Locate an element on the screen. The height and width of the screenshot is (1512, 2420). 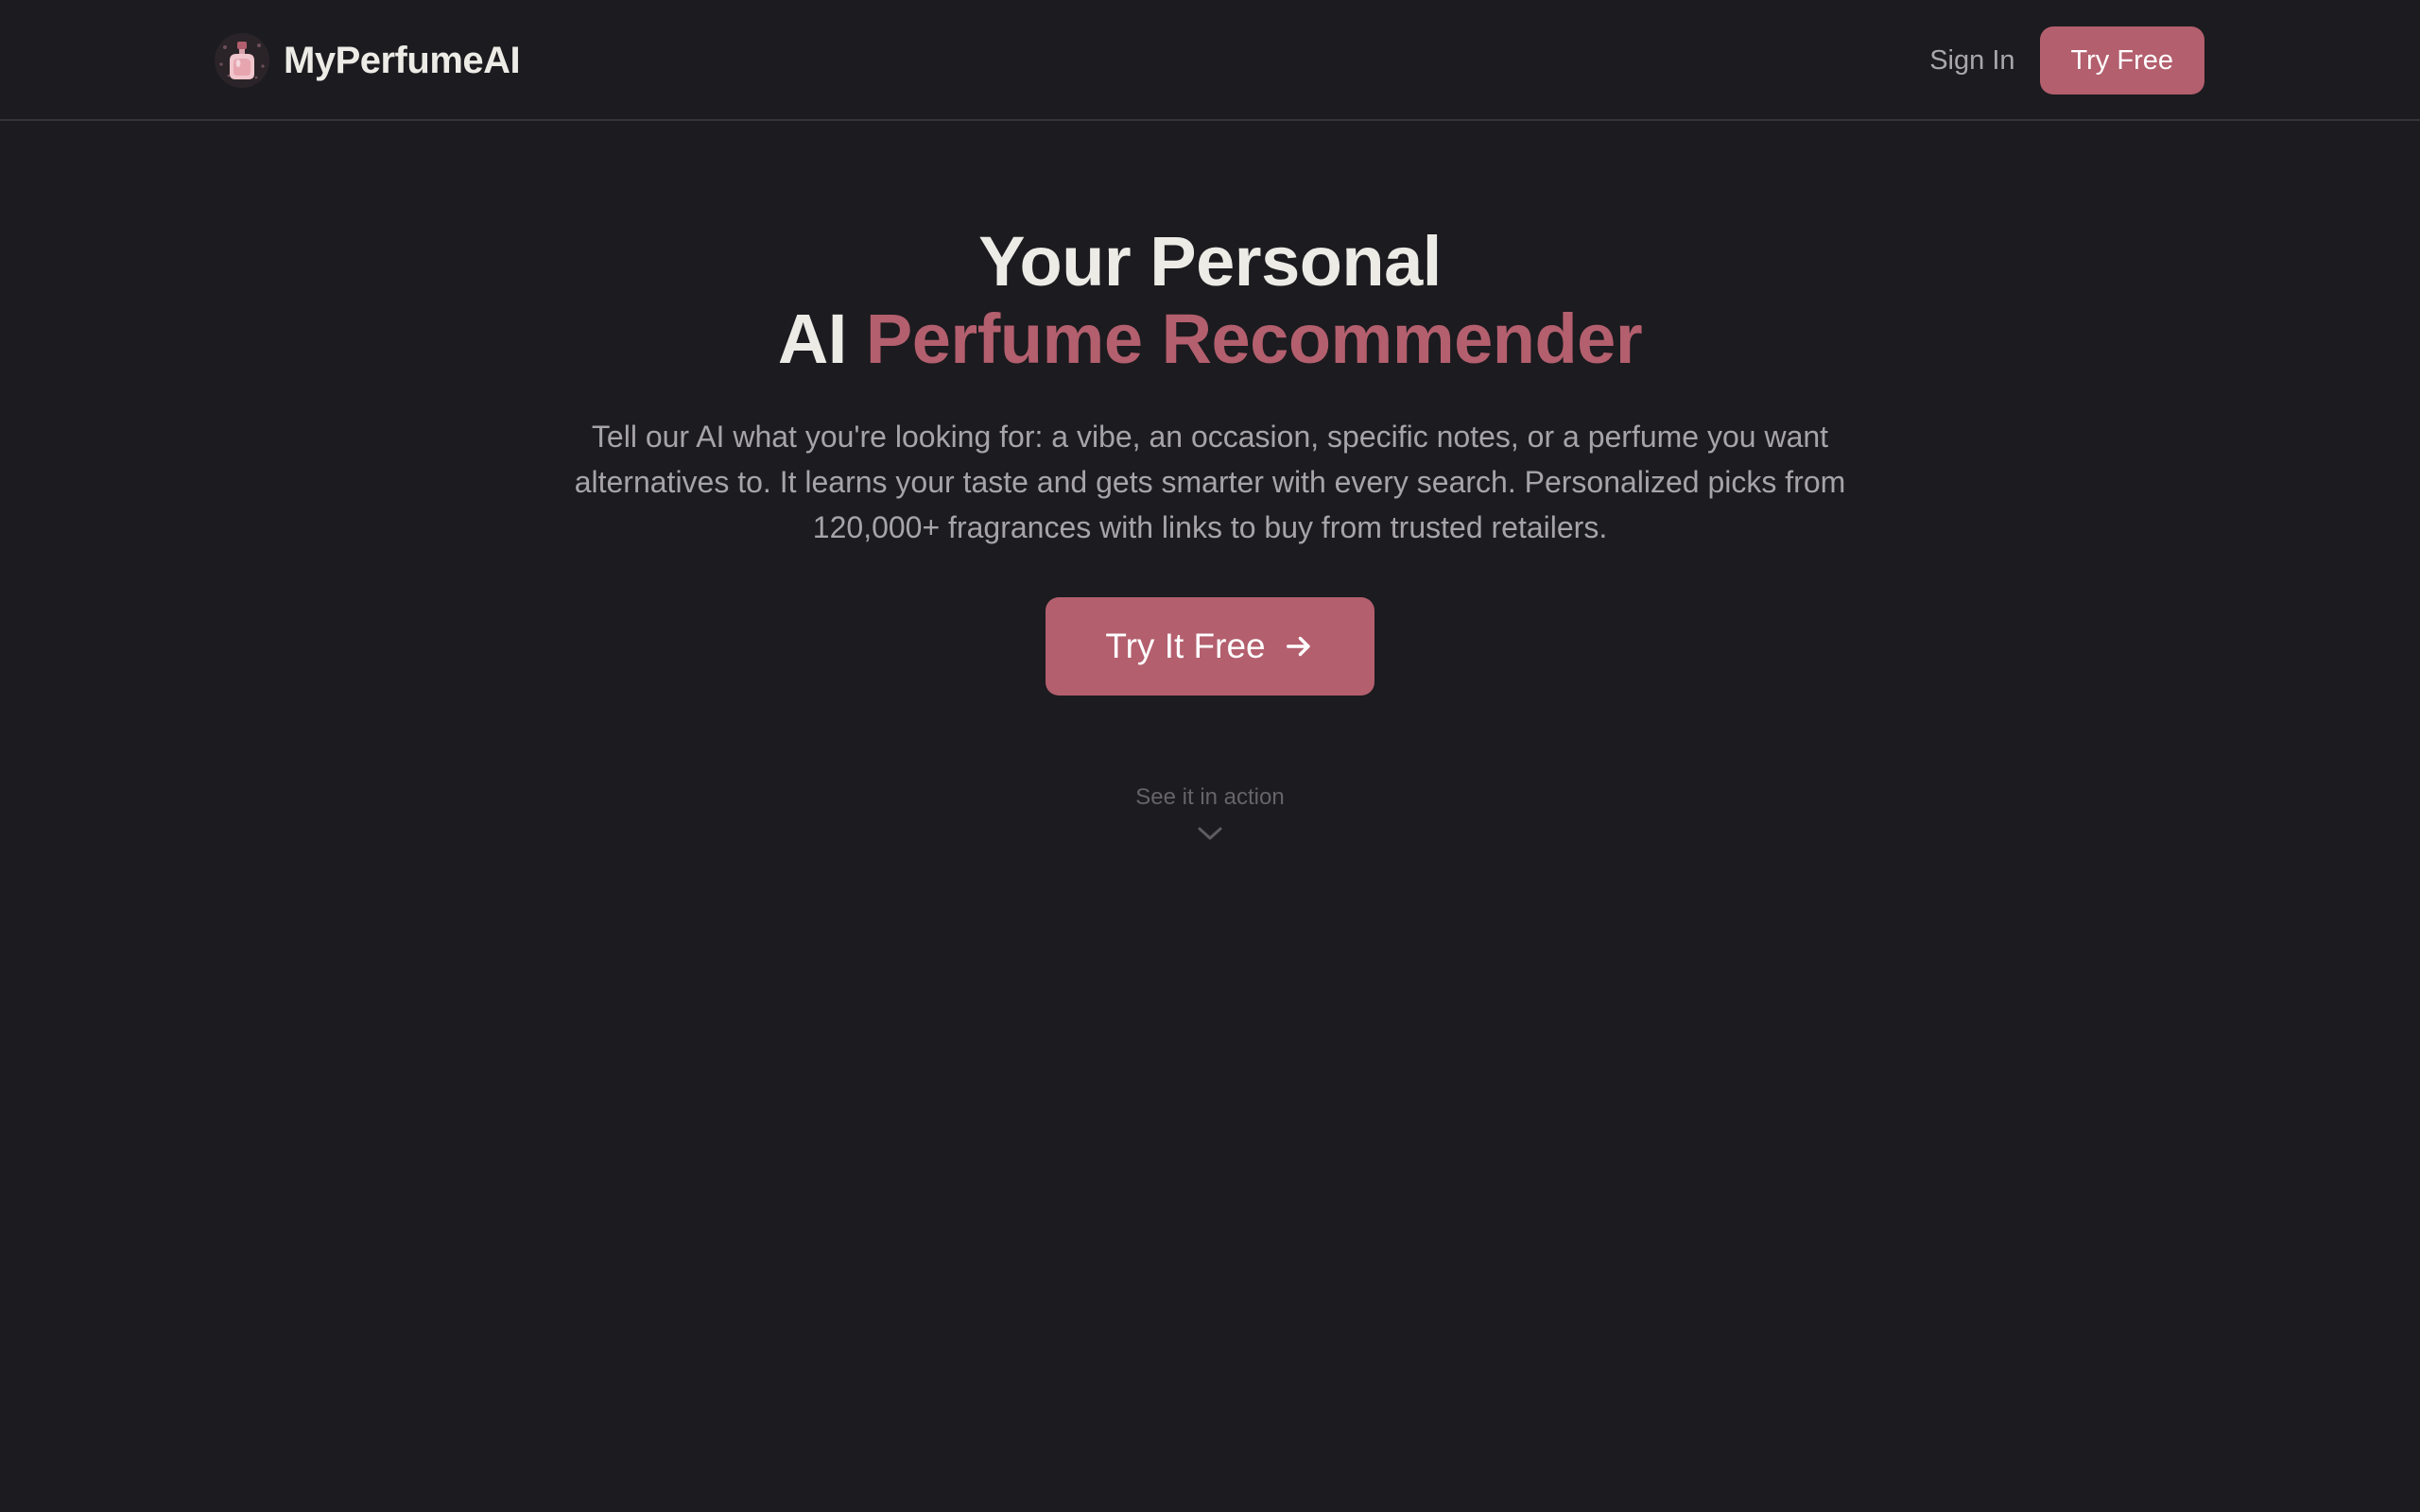
hero-title-accent: Perfume Recommender is located at coordinates (1254, 339).